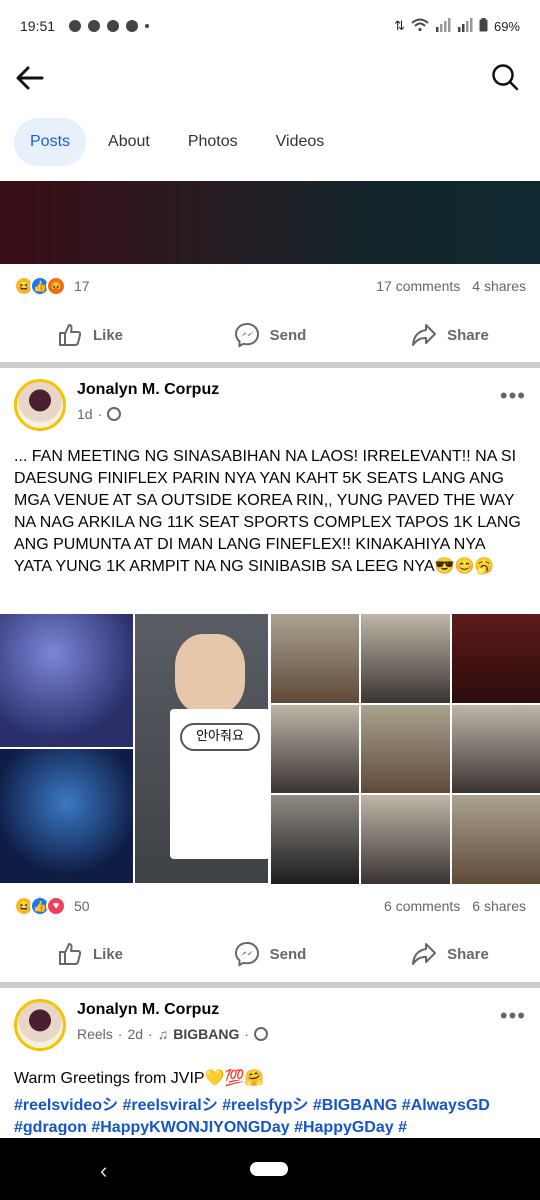  I want to click on more-notifications-icon, so click(147, 26).